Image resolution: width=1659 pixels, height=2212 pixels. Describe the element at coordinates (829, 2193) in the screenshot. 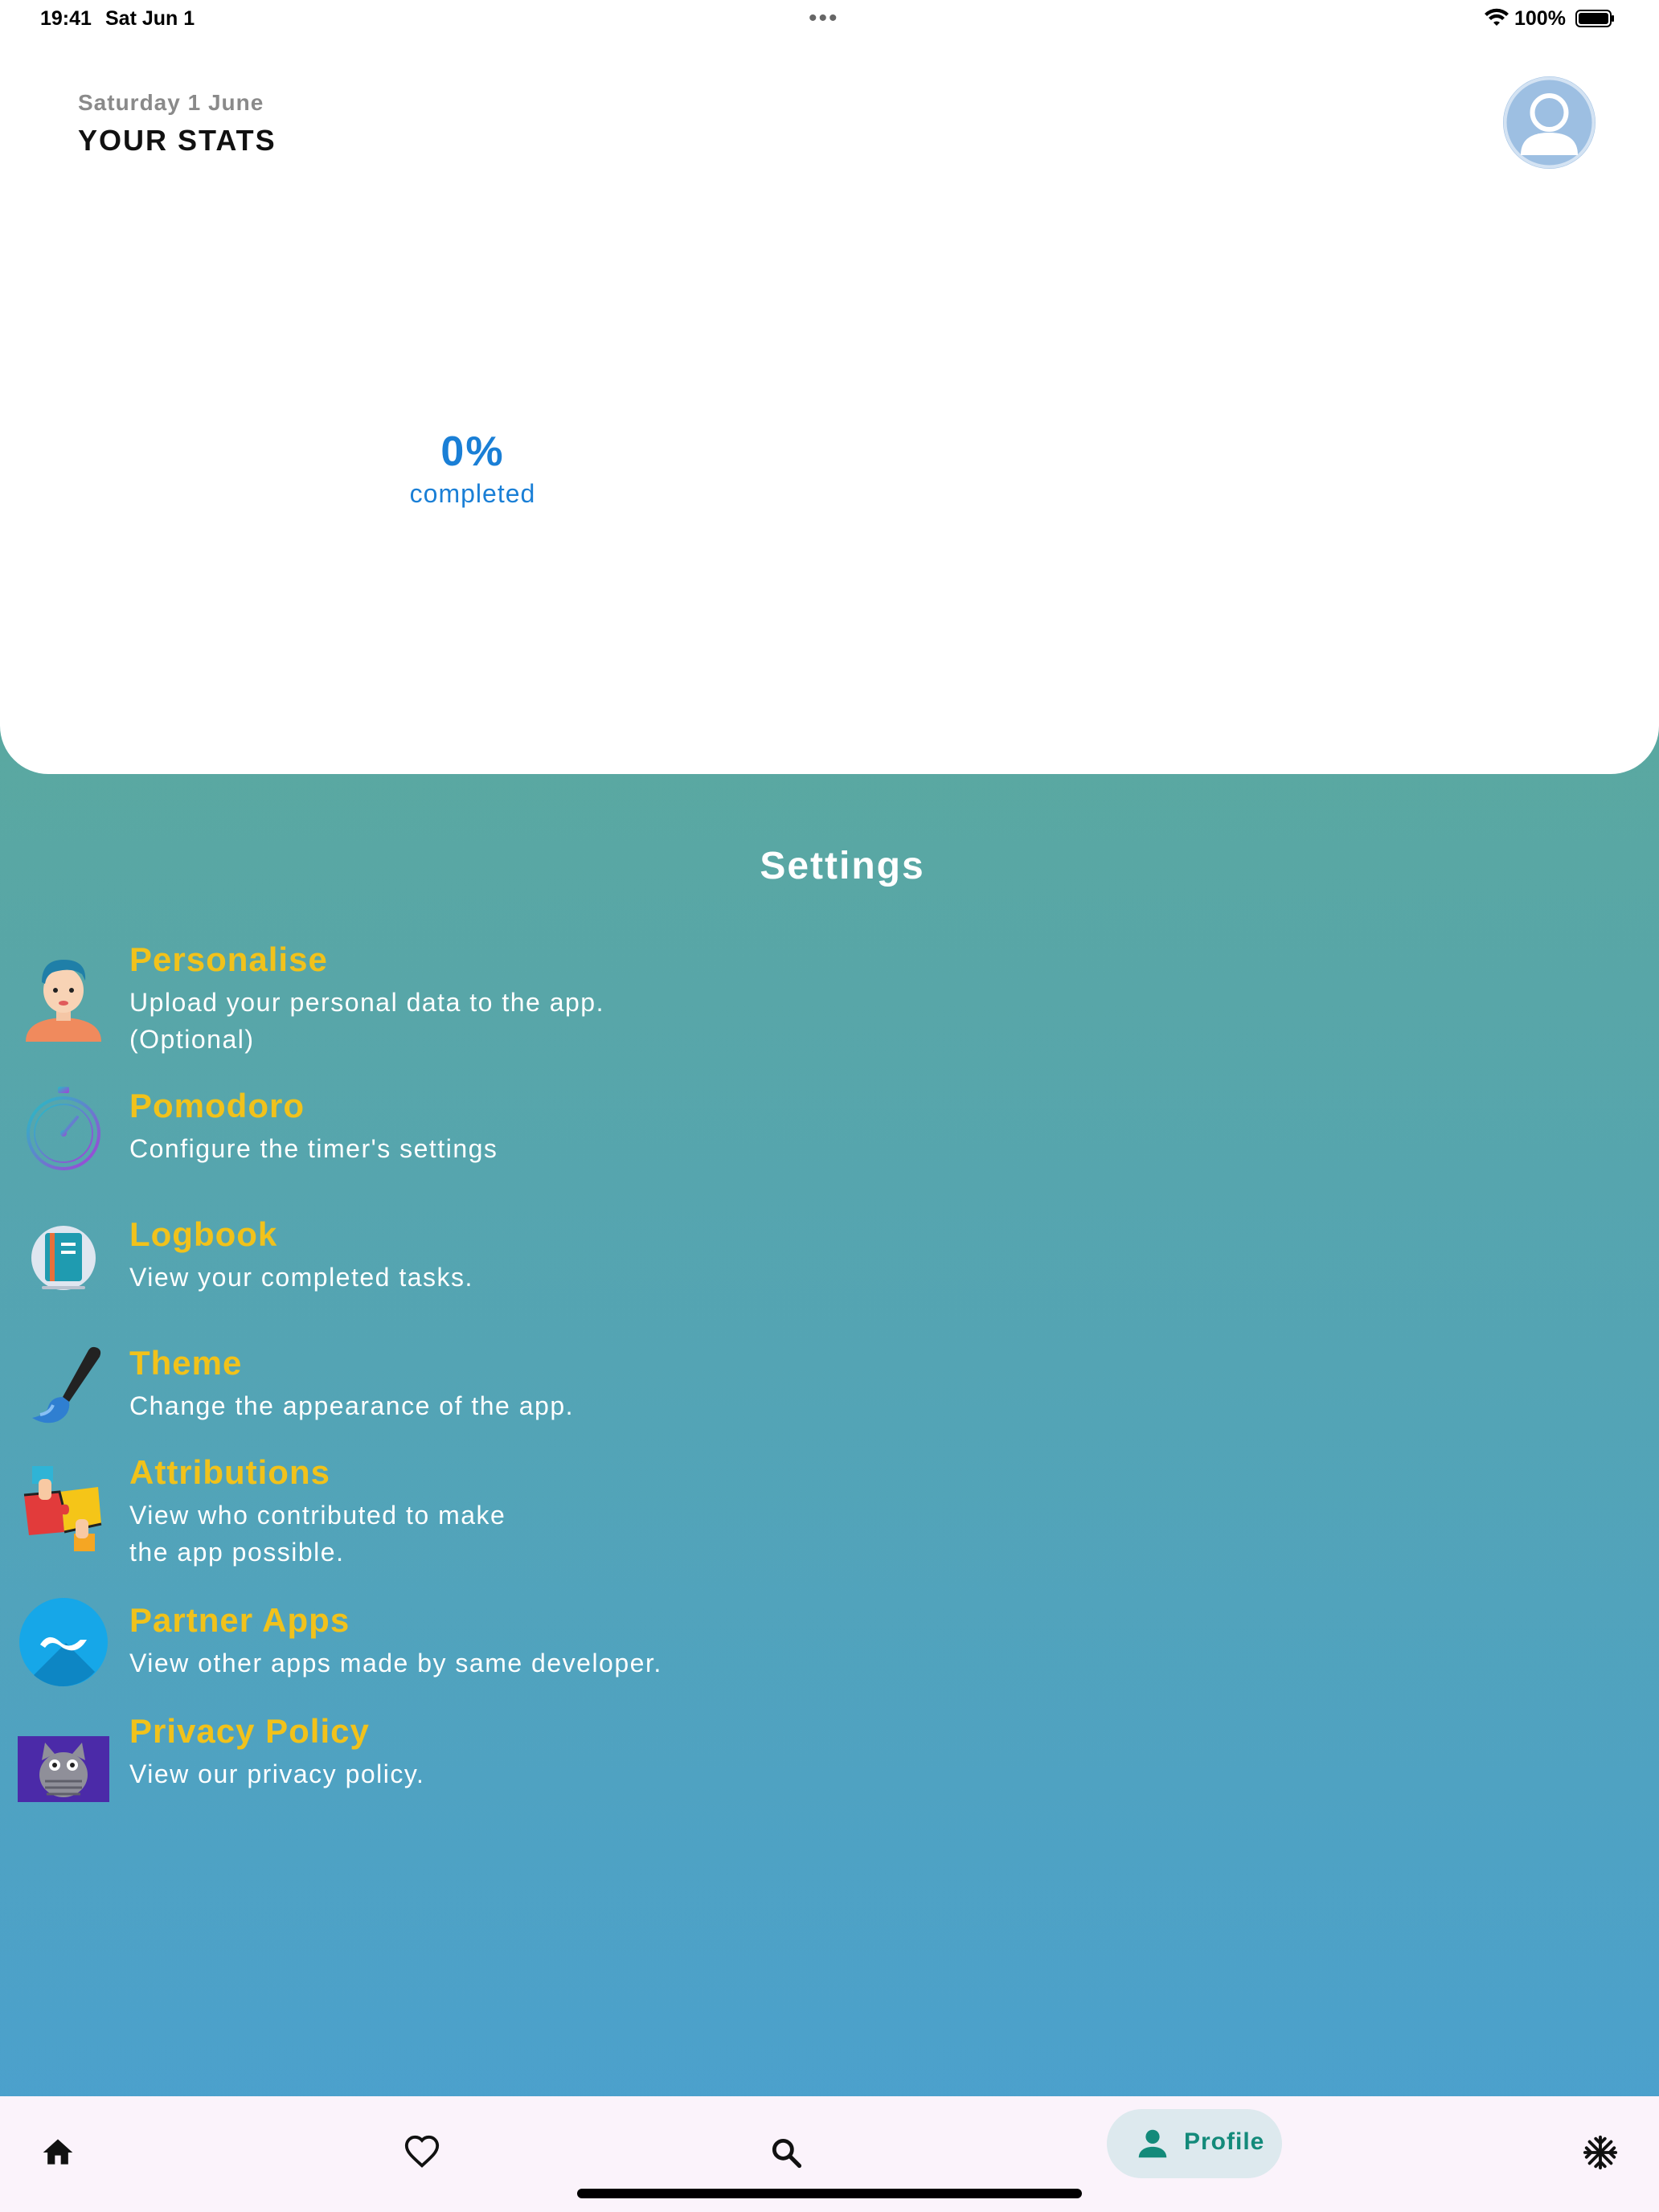

I see `home-indicator` at that location.